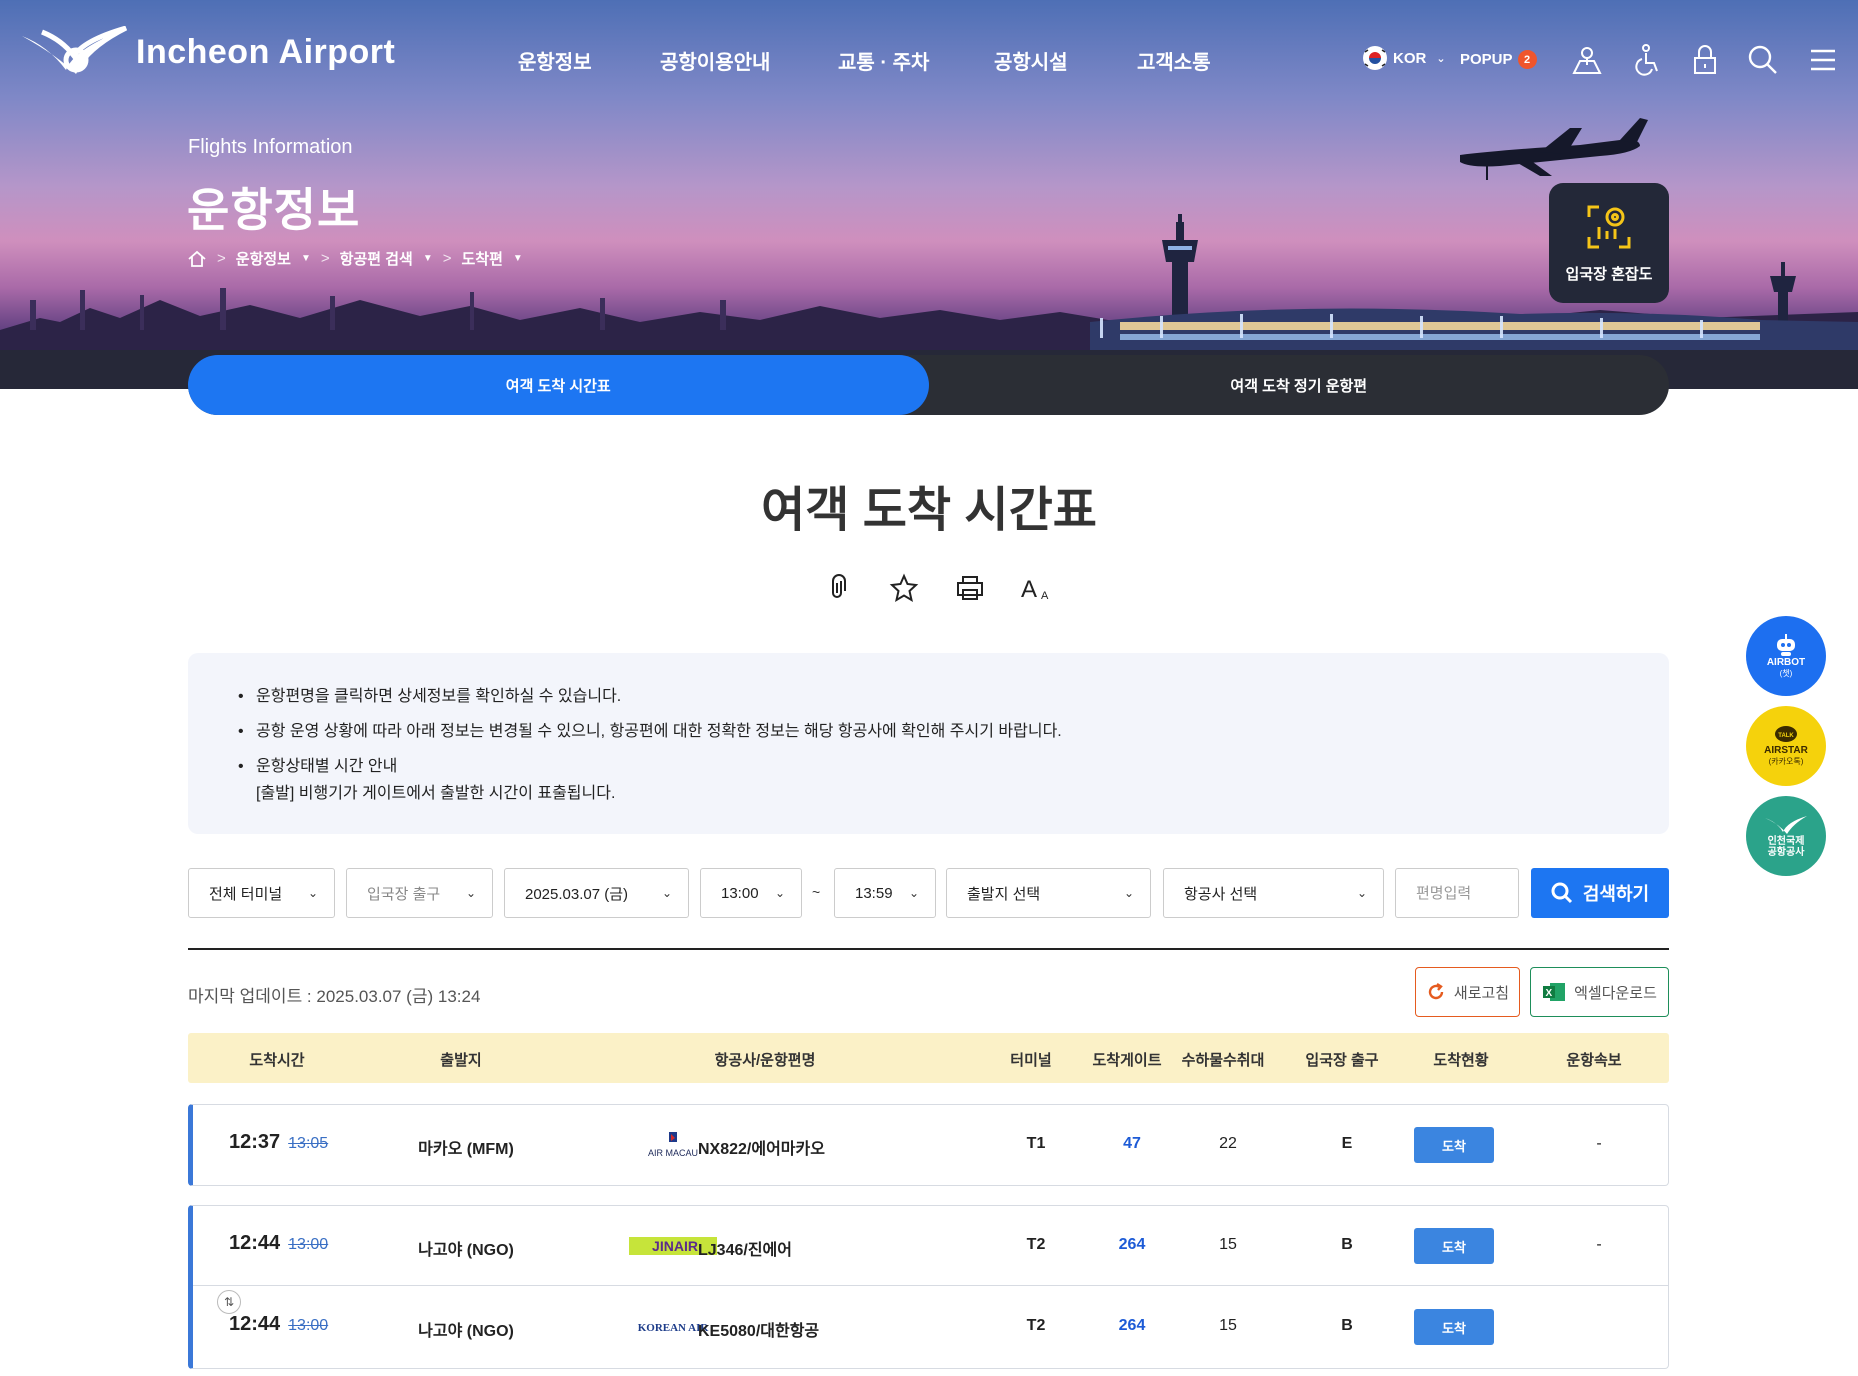 The width and height of the screenshot is (1858, 1376). Describe the element at coordinates (1223, 1060) in the screenshot. I see `column-header: 수하물수취대` at that location.